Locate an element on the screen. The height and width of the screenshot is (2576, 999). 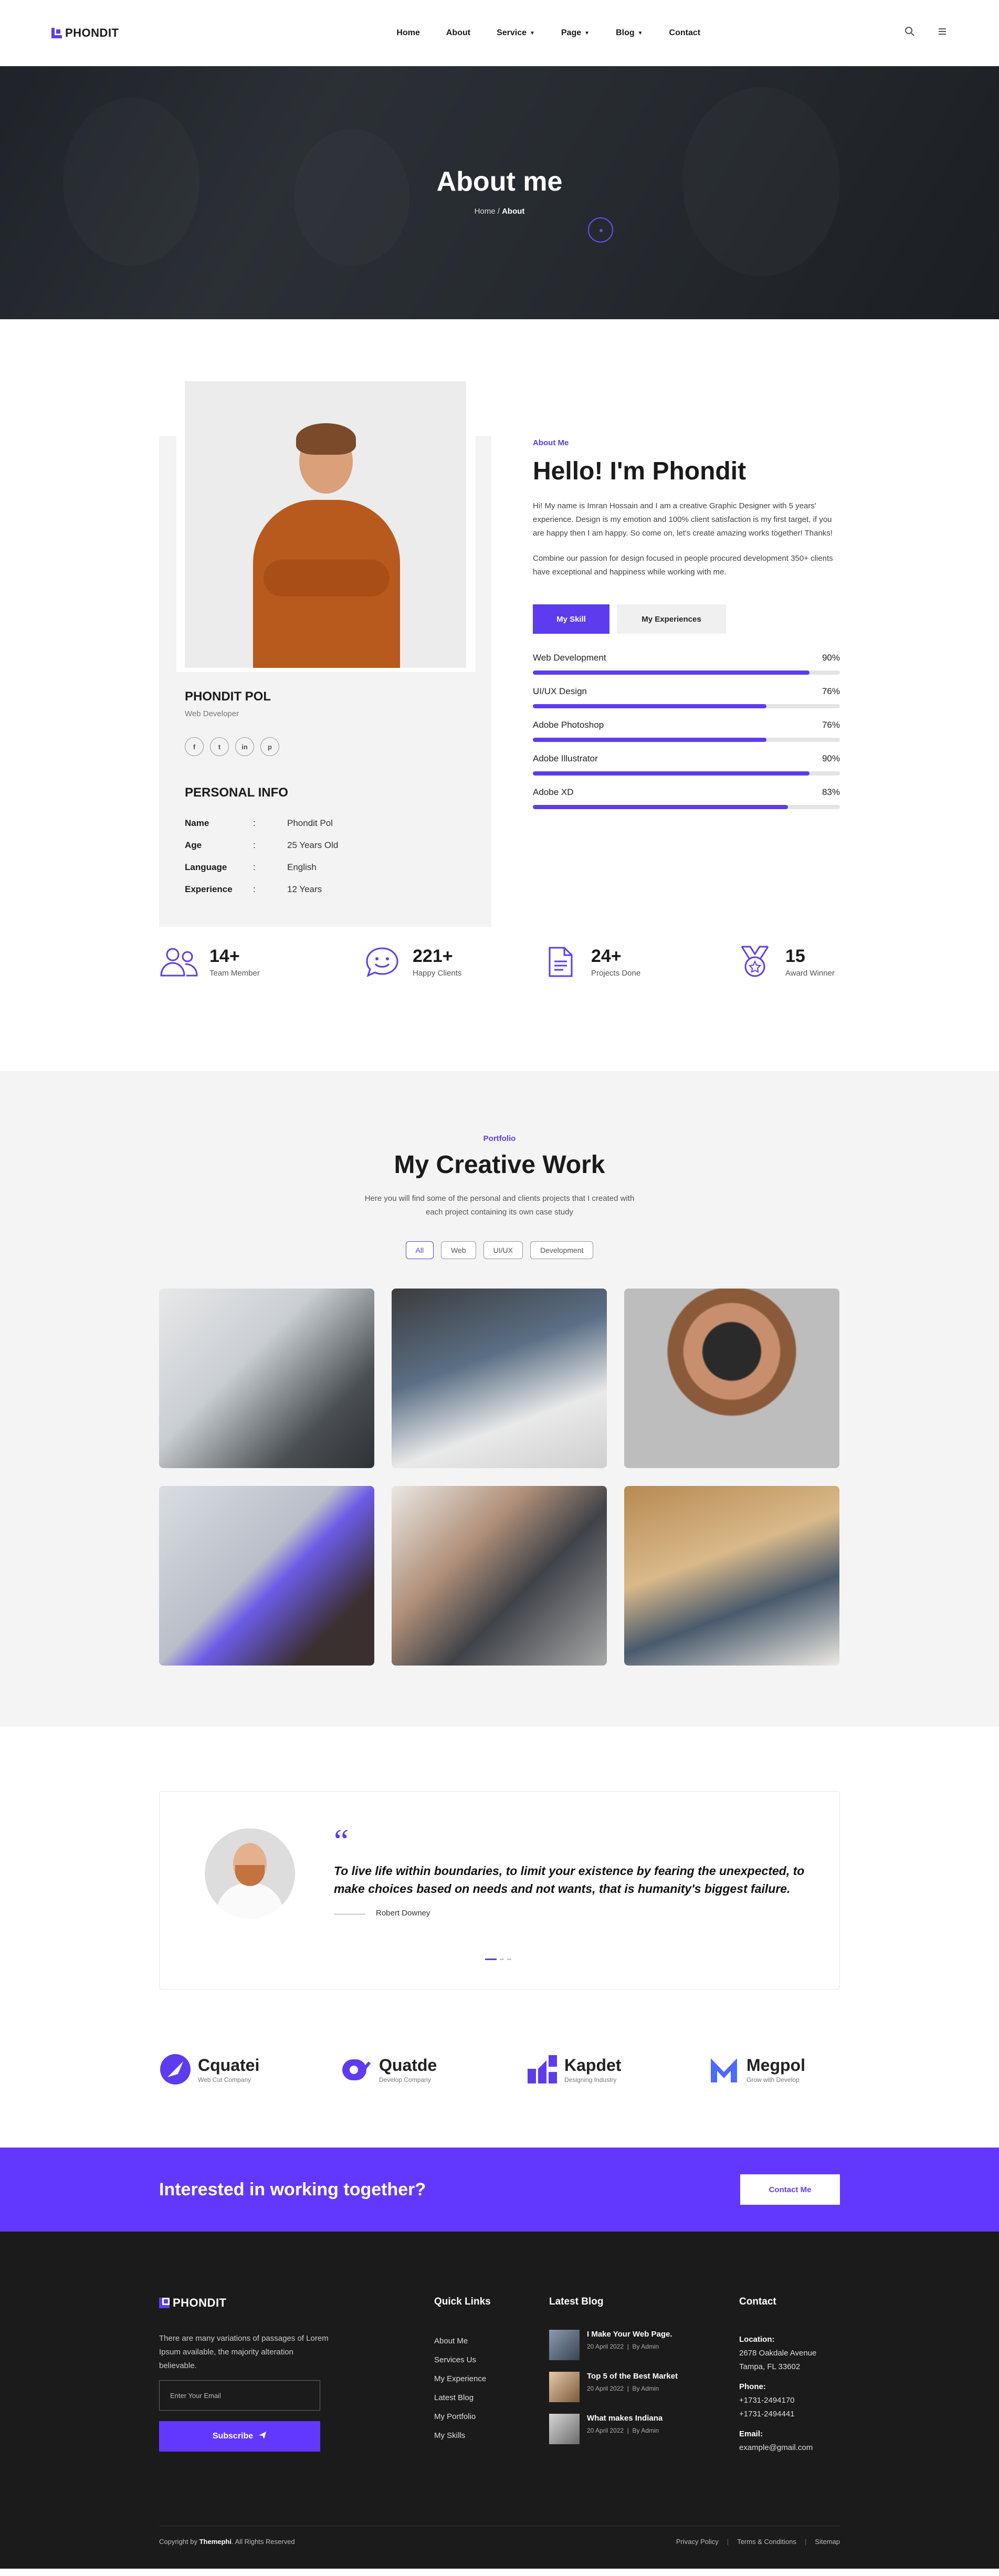
filter-all: All is located at coordinates (419, 1250).